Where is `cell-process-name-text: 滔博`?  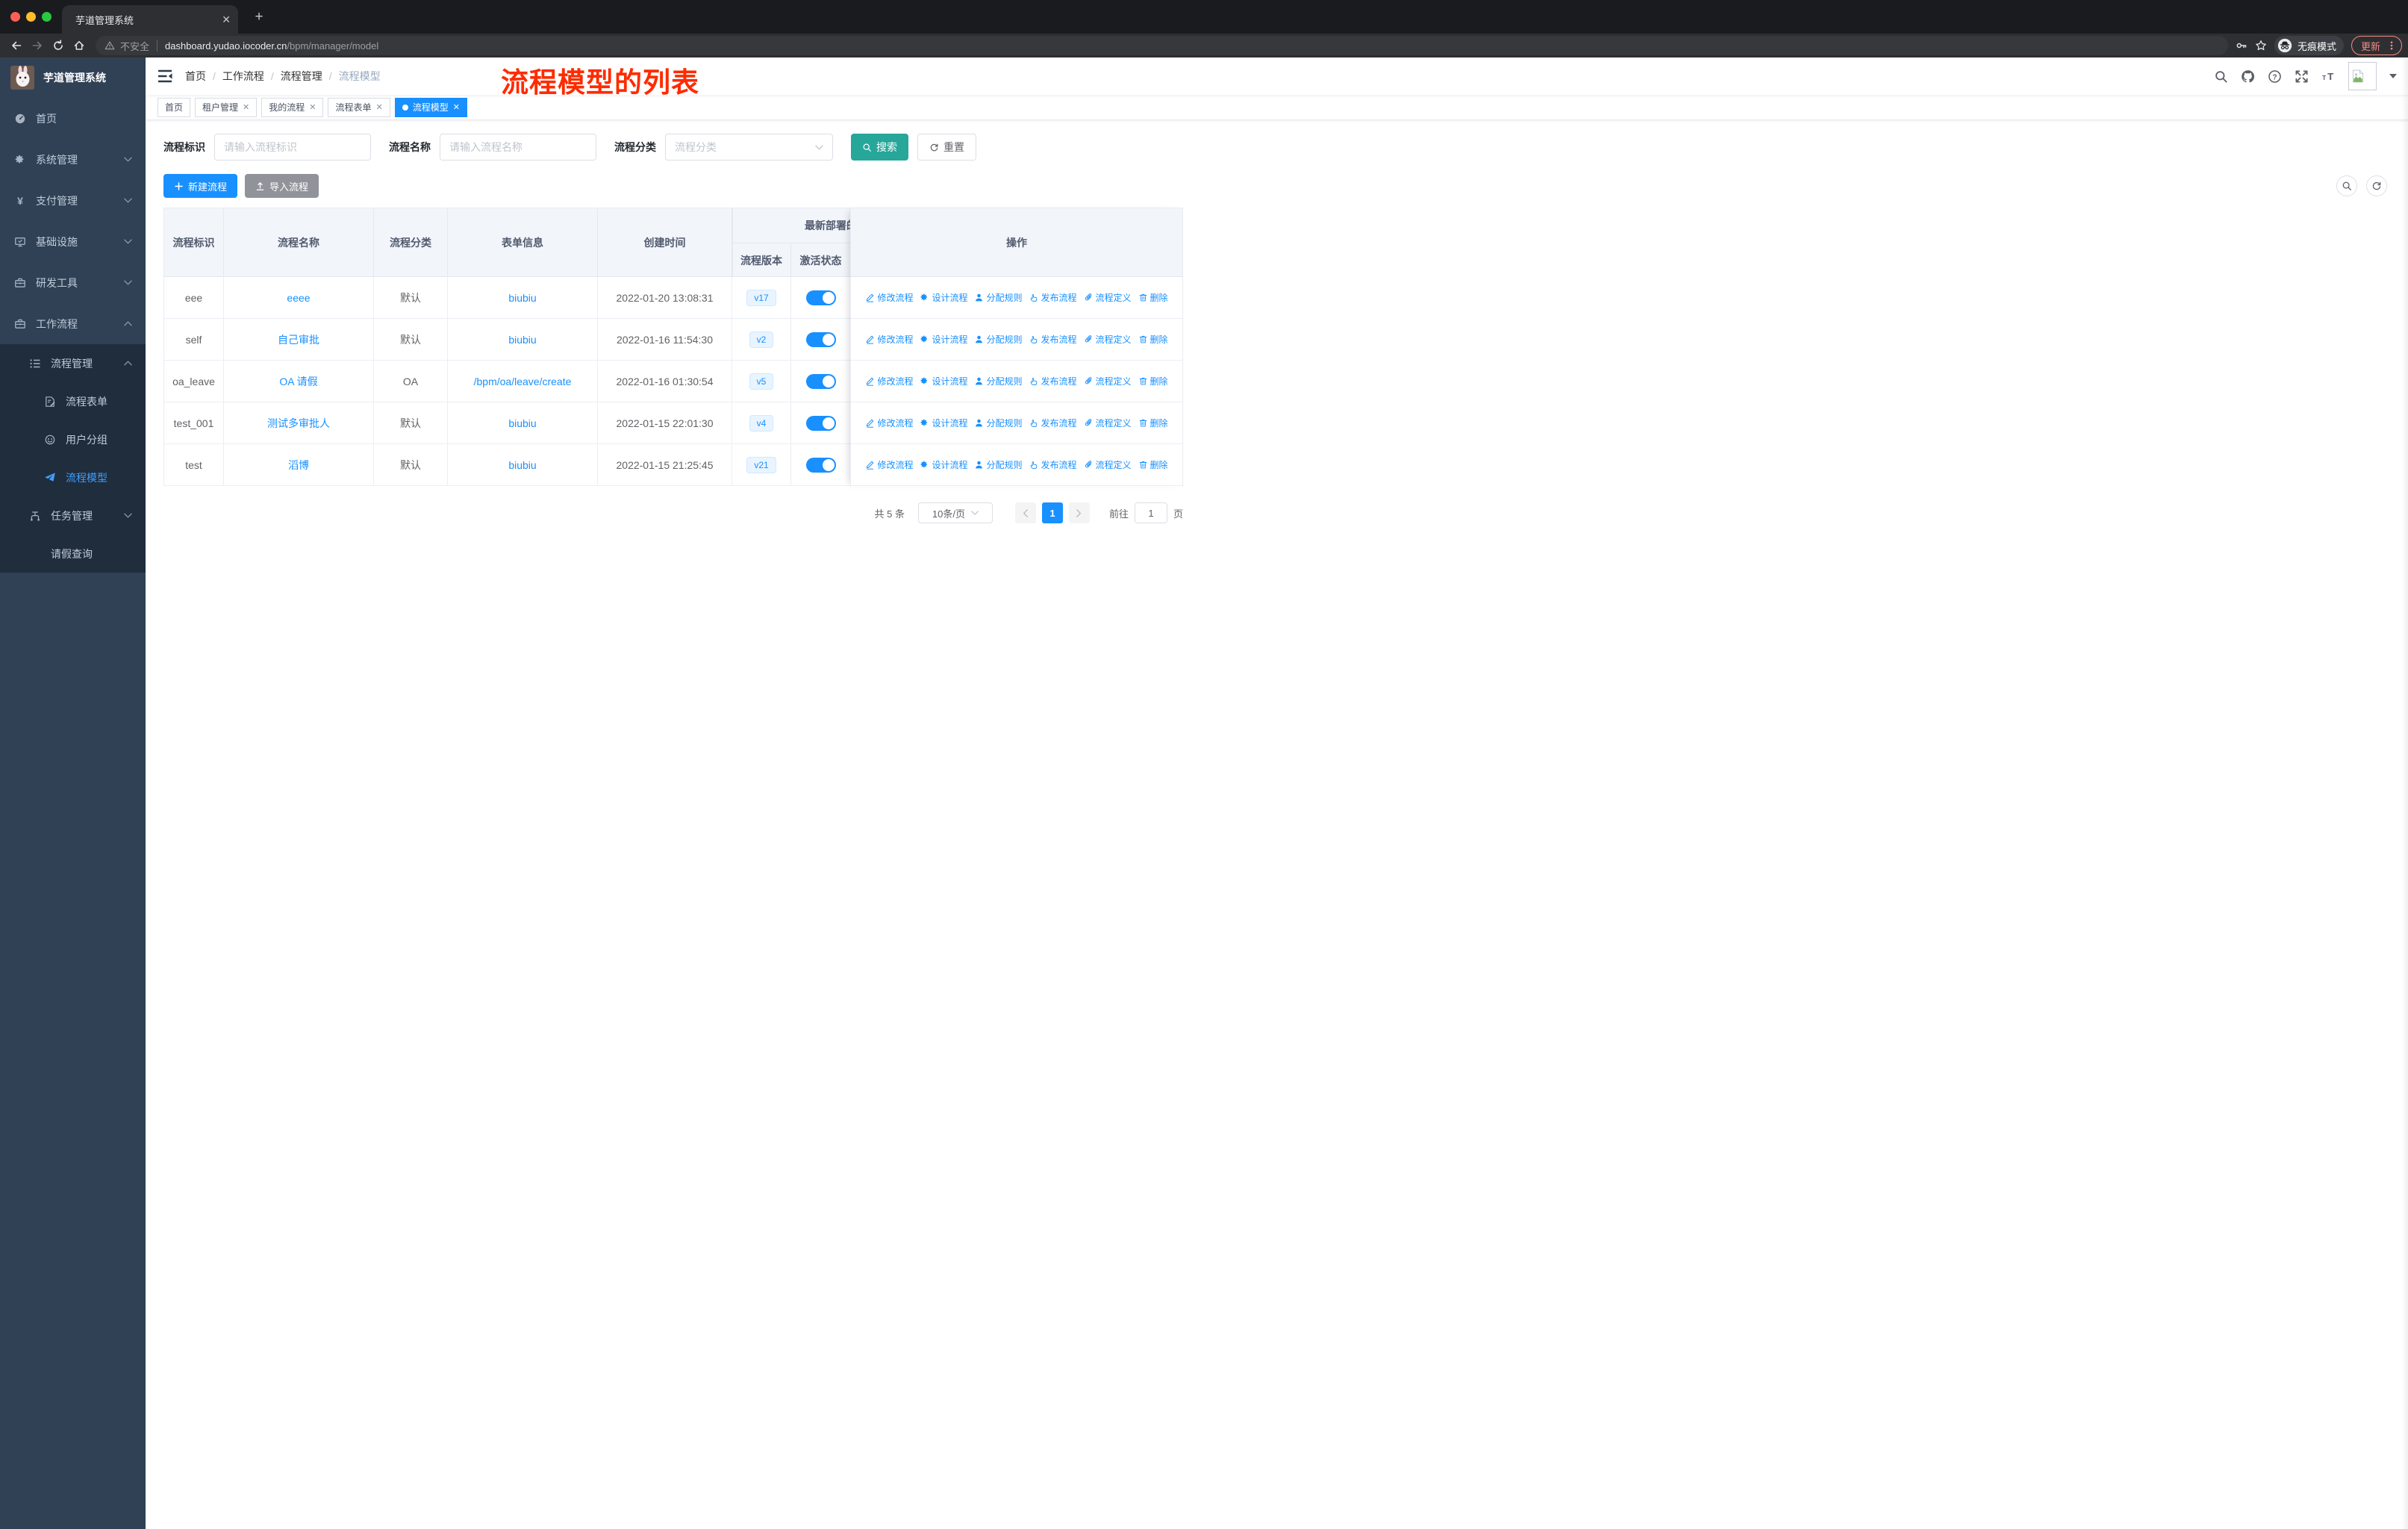 cell-process-name-text: 滔博 is located at coordinates (298, 465).